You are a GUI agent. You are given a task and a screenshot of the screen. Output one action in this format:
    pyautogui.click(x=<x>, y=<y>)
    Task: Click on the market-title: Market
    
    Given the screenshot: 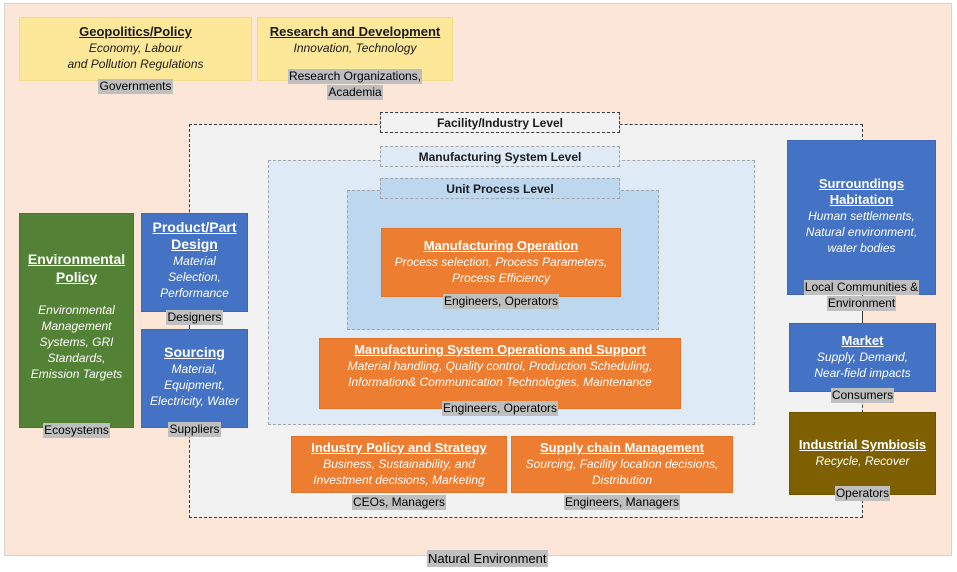 What is the action you would take?
    pyautogui.click(x=862, y=340)
    